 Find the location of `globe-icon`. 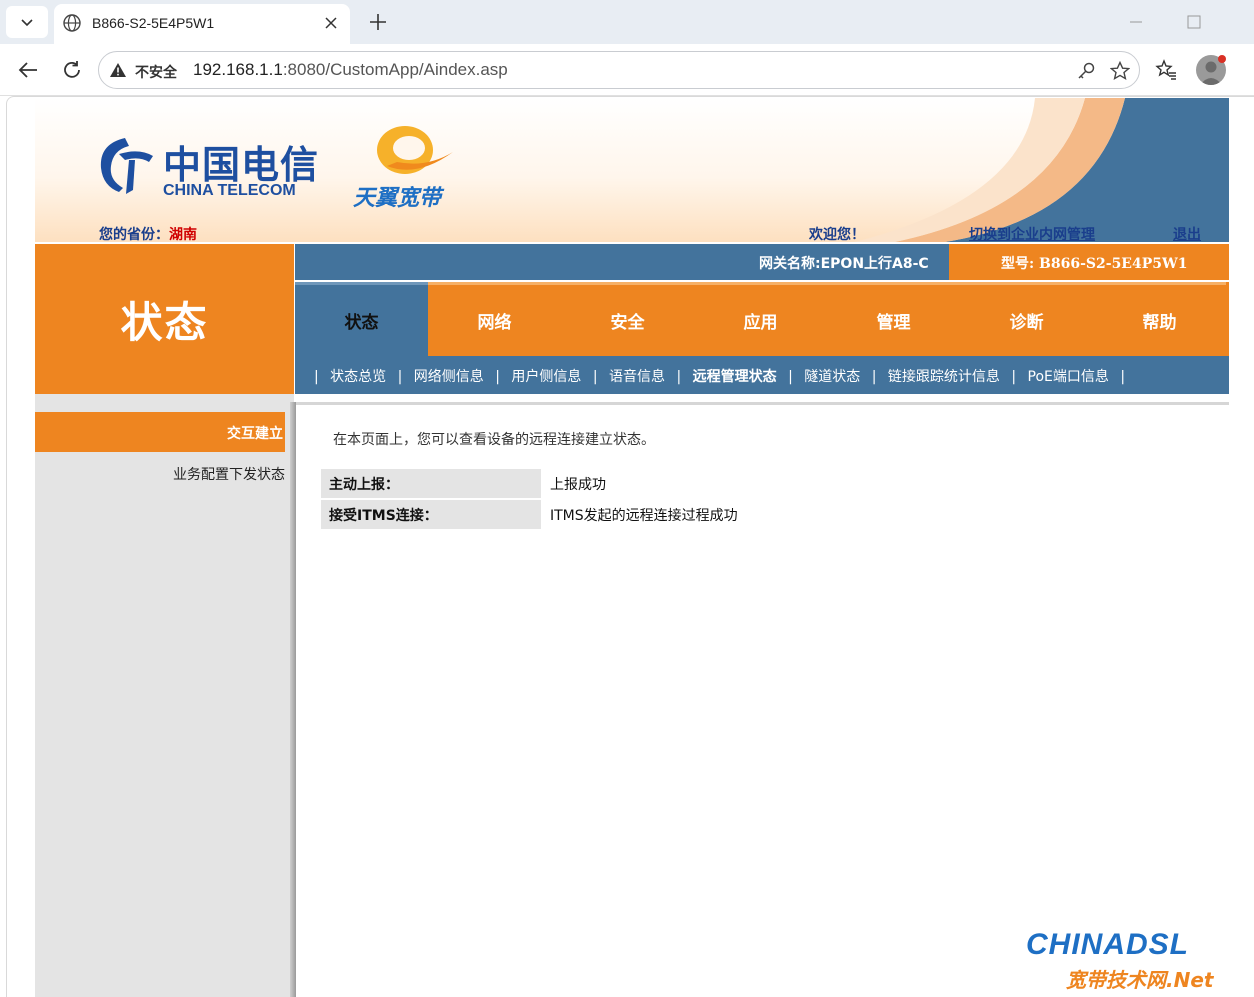

globe-icon is located at coordinates (72, 25).